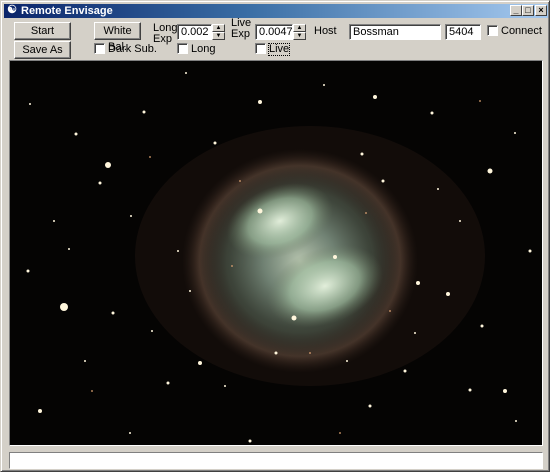 Image resolution: width=550 pixels, height=472 pixels. What do you see at coordinates (274, 32) in the screenshot?
I see `live-exp-input: 0.0047` at bounding box center [274, 32].